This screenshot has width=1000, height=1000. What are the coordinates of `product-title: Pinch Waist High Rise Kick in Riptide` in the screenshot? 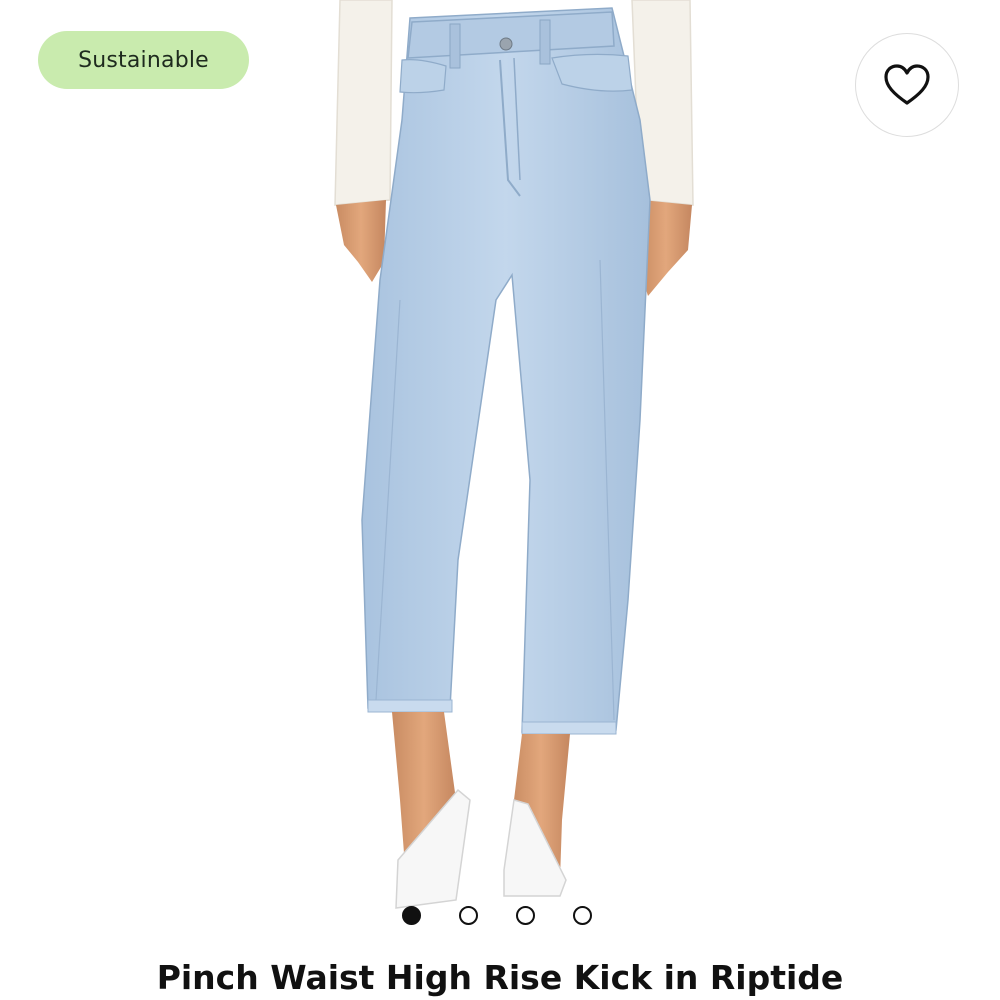 It's located at (500, 977).